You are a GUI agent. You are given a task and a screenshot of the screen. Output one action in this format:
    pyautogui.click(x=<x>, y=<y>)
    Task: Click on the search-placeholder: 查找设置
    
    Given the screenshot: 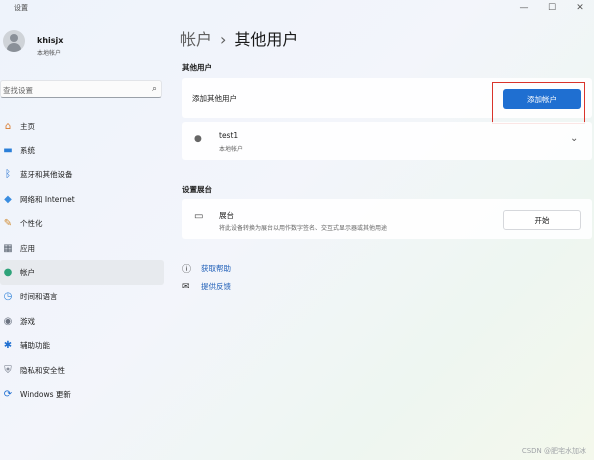 What is the action you would take?
    pyautogui.click(x=18, y=90)
    